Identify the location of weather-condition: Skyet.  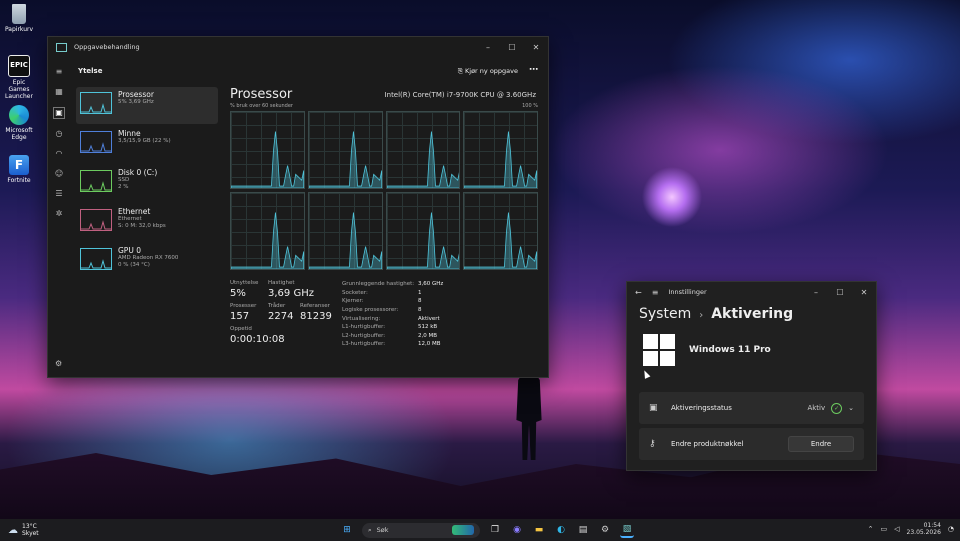
(30, 533).